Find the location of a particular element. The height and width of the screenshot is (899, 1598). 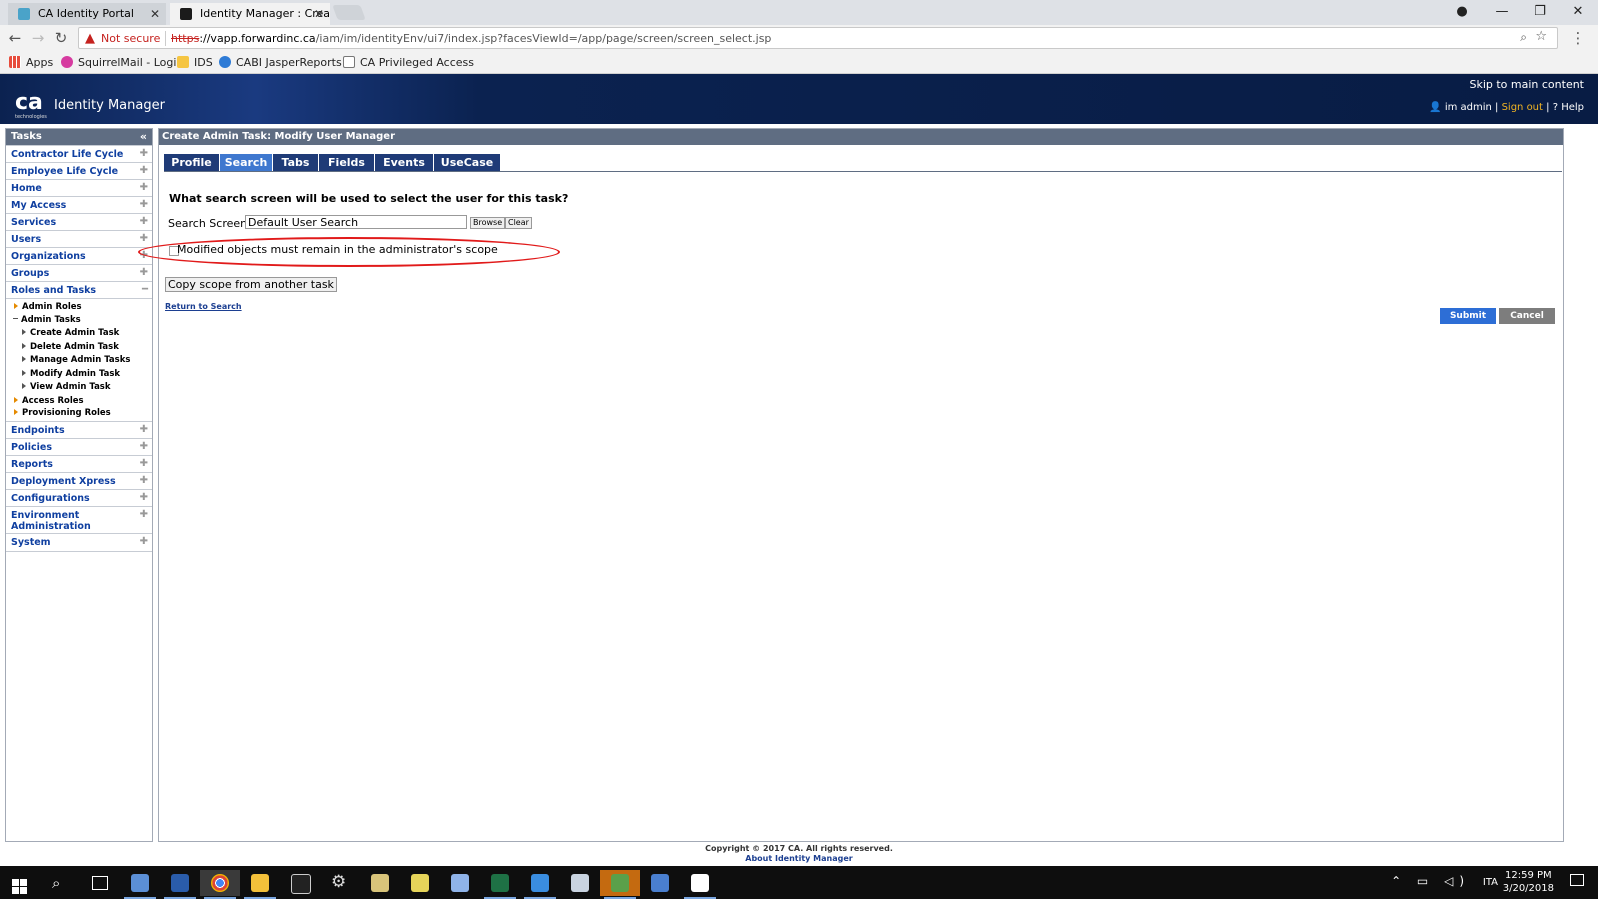

sidebar-item-policies: Policies ✚ is located at coordinates (79, 447).